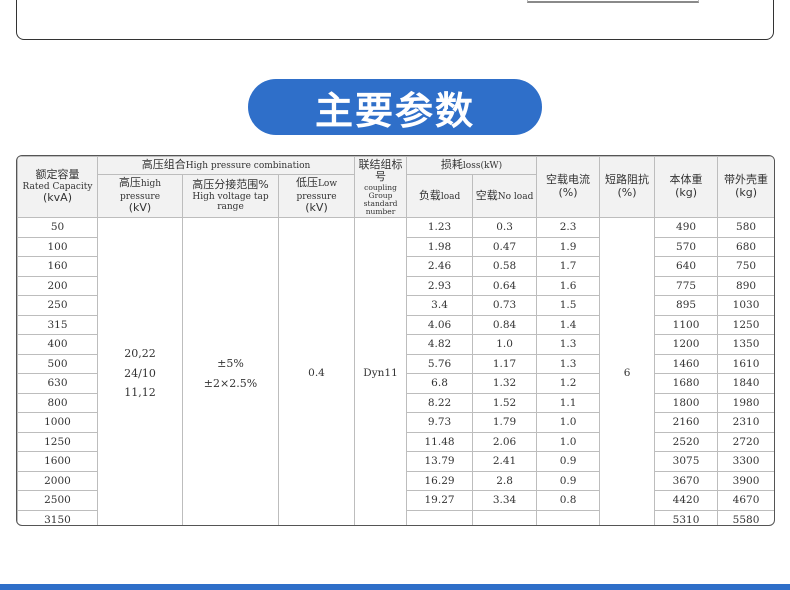 Image resolution: width=790 pixels, height=590 pixels. What do you see at coordinates (505, 324) in the screenshot?
I see `cell-noload: 0.84` at bounding box center [505, 324].